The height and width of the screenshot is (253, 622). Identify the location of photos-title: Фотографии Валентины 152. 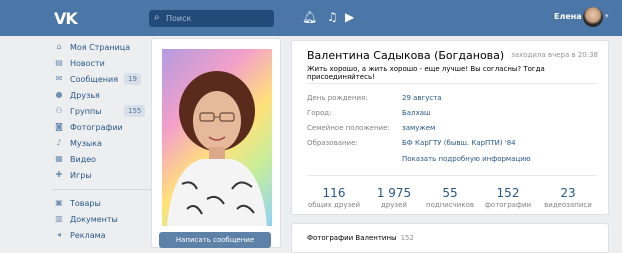
(360, 238).